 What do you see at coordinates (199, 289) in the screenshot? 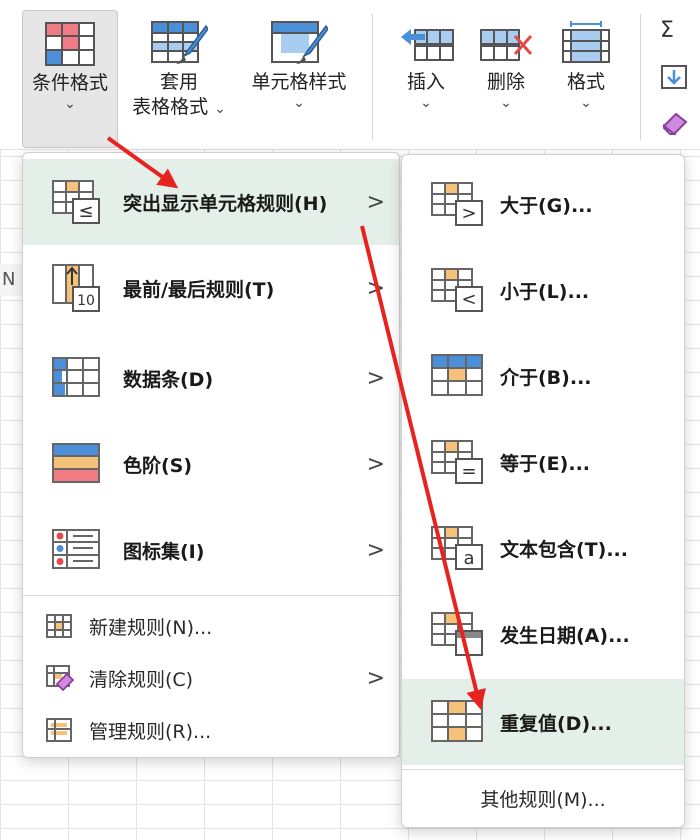
I see `menu-item-label: 最前/最后规则(T)` at bounding box center [199, 289].